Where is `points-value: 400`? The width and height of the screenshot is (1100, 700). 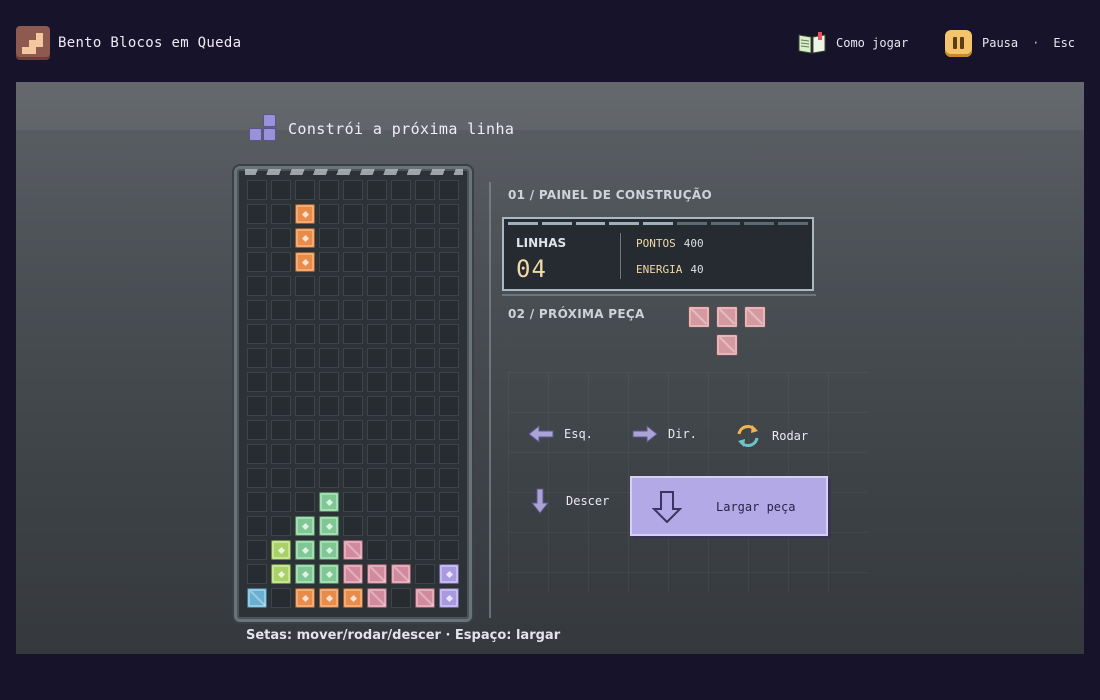 points-value: 400 is located at coordinates (693, 243).